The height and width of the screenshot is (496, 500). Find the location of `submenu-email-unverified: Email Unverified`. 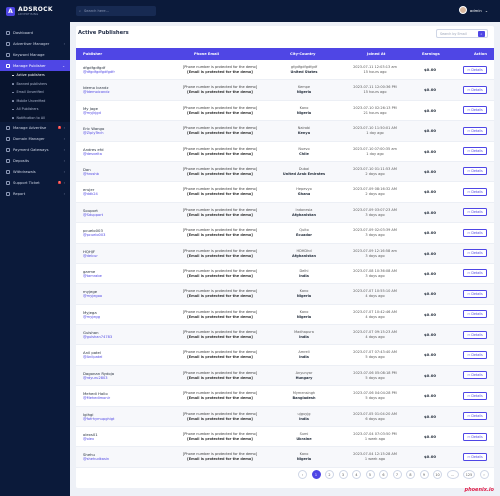

submenu-email-unverified: Email Unverified is located at coordinates (35, 92).